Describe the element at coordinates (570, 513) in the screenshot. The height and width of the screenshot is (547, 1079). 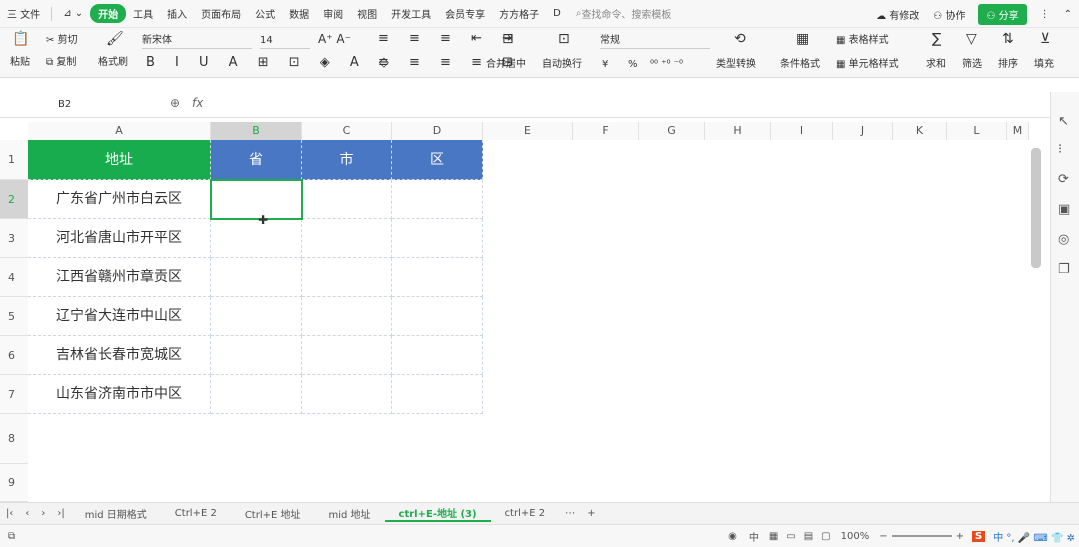
I see `more-sheets-icon: ⋯` at that location.